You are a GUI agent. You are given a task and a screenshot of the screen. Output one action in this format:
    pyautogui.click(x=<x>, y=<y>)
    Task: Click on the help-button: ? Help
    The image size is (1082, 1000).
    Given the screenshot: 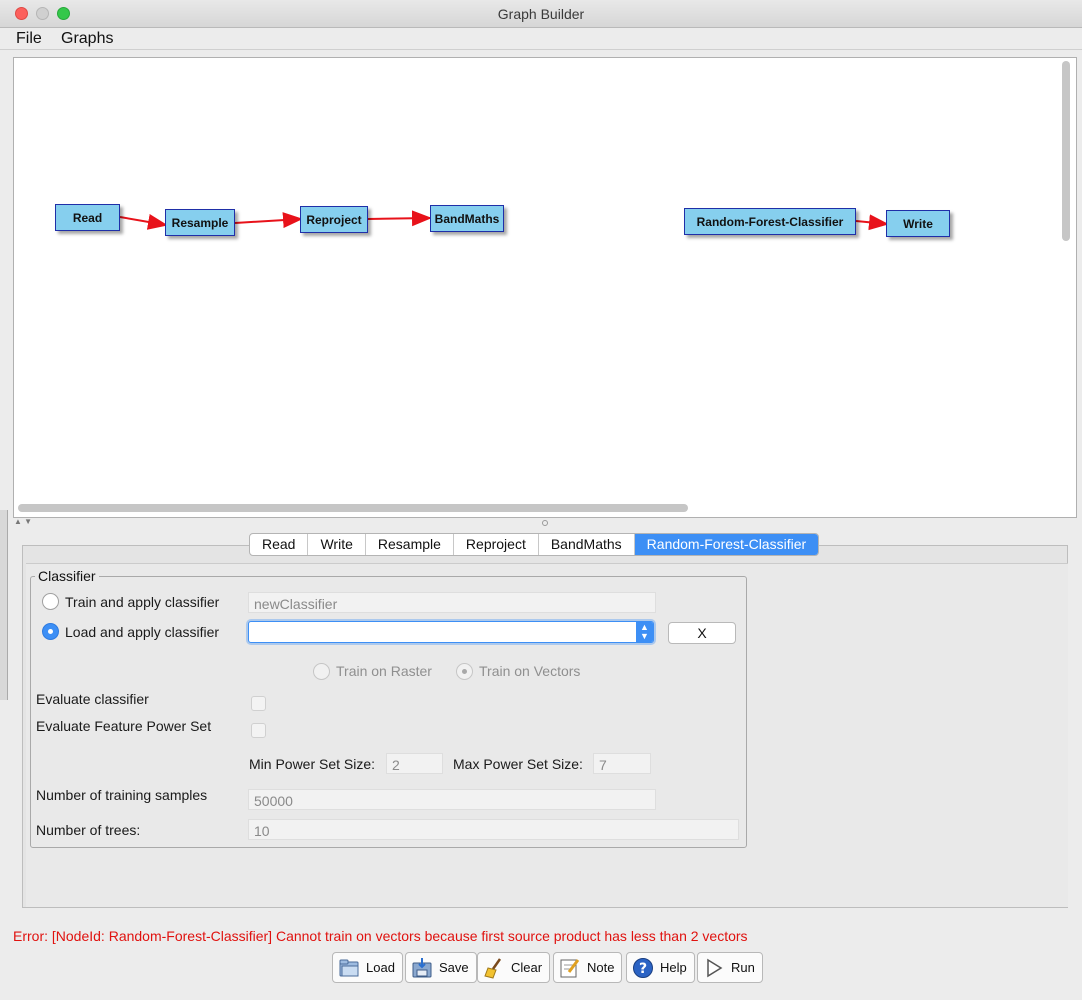 What is the action you would take?
    pyautogui.click(x=660, y=967)
    